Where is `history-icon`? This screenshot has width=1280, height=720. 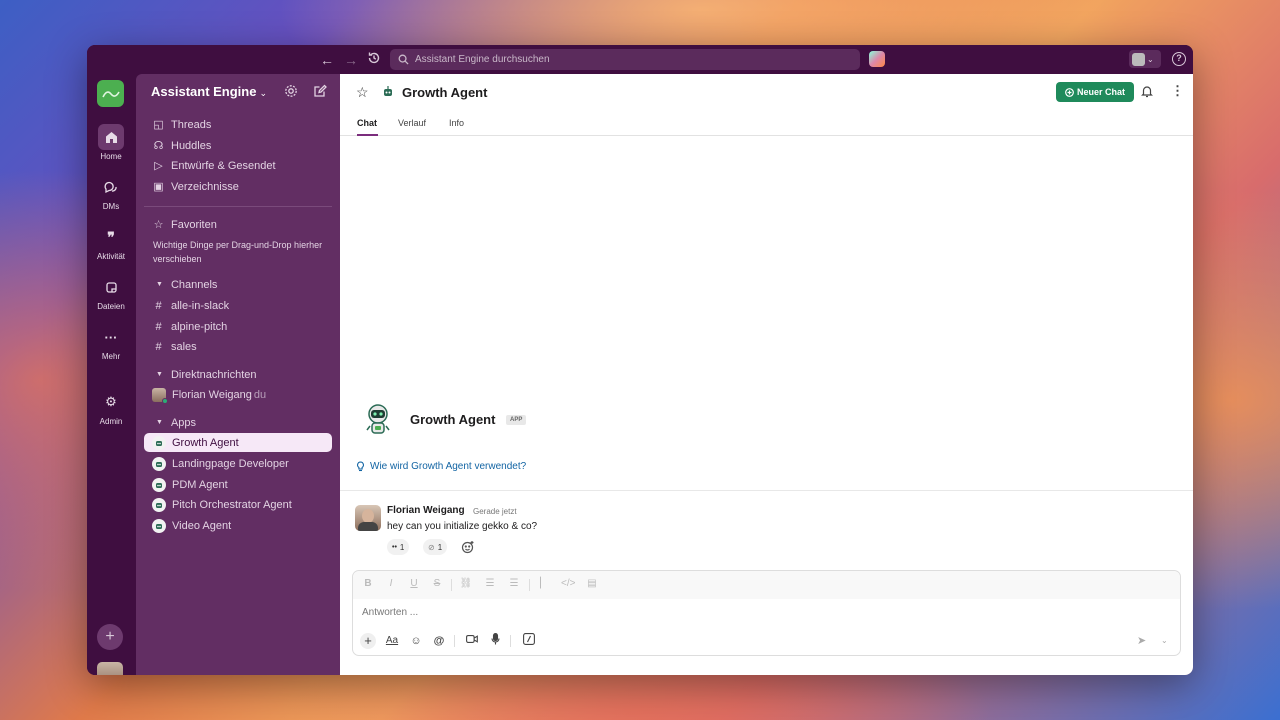 history-icon is located at coordinates (374, 60).